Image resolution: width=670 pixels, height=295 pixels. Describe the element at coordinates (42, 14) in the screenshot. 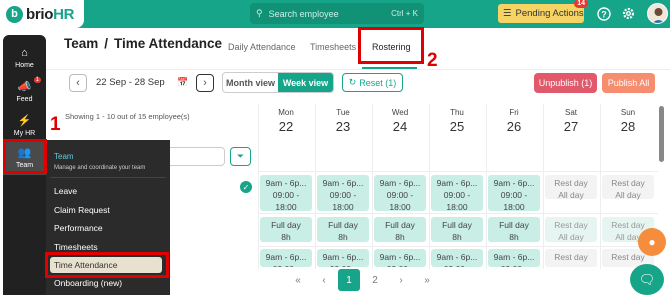

I see `brio-hr-logo: b brioHR` at that location.